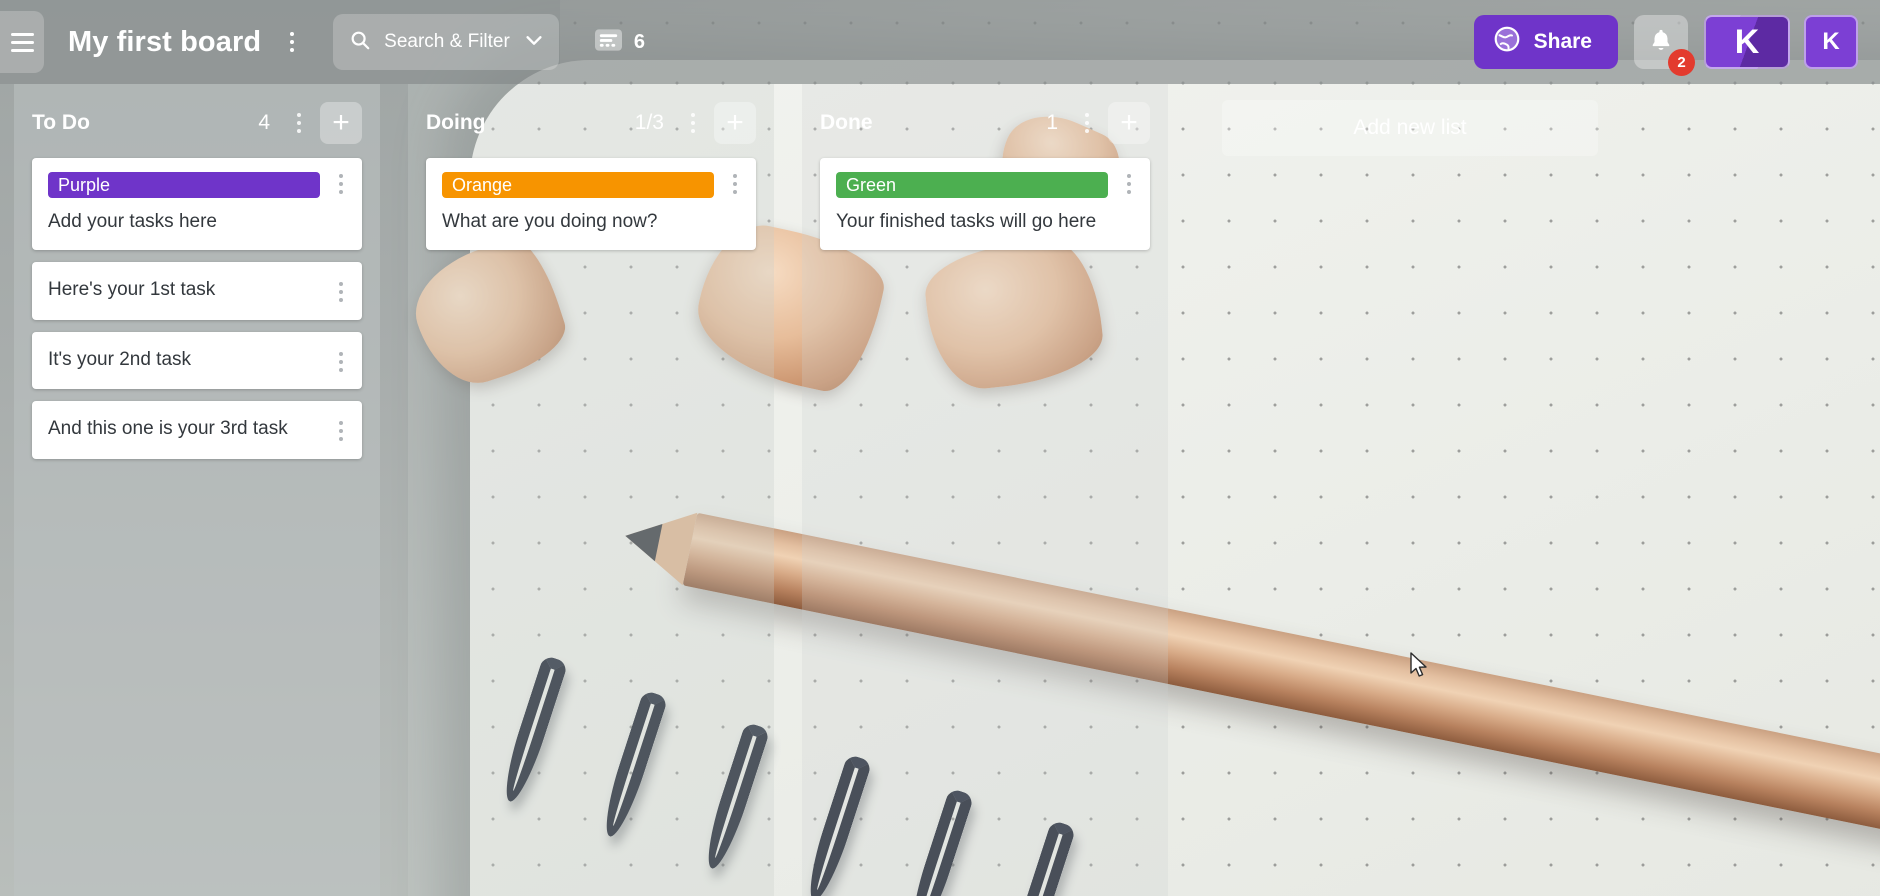  I want to click on globe-icon, so click(1507, 42).